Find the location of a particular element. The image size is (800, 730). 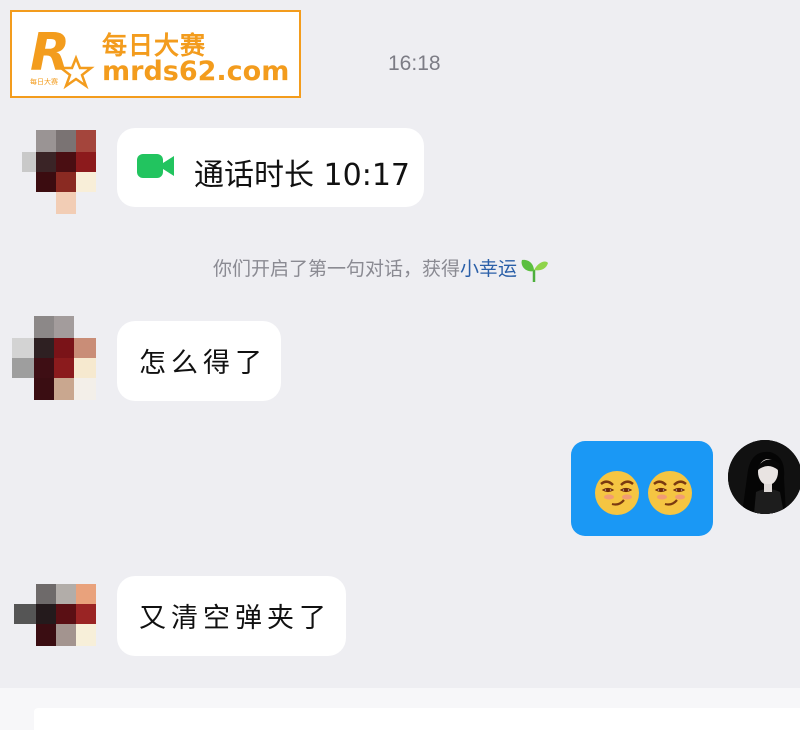

watermark-url: mrds62.com is located at coordinates (196, 71).